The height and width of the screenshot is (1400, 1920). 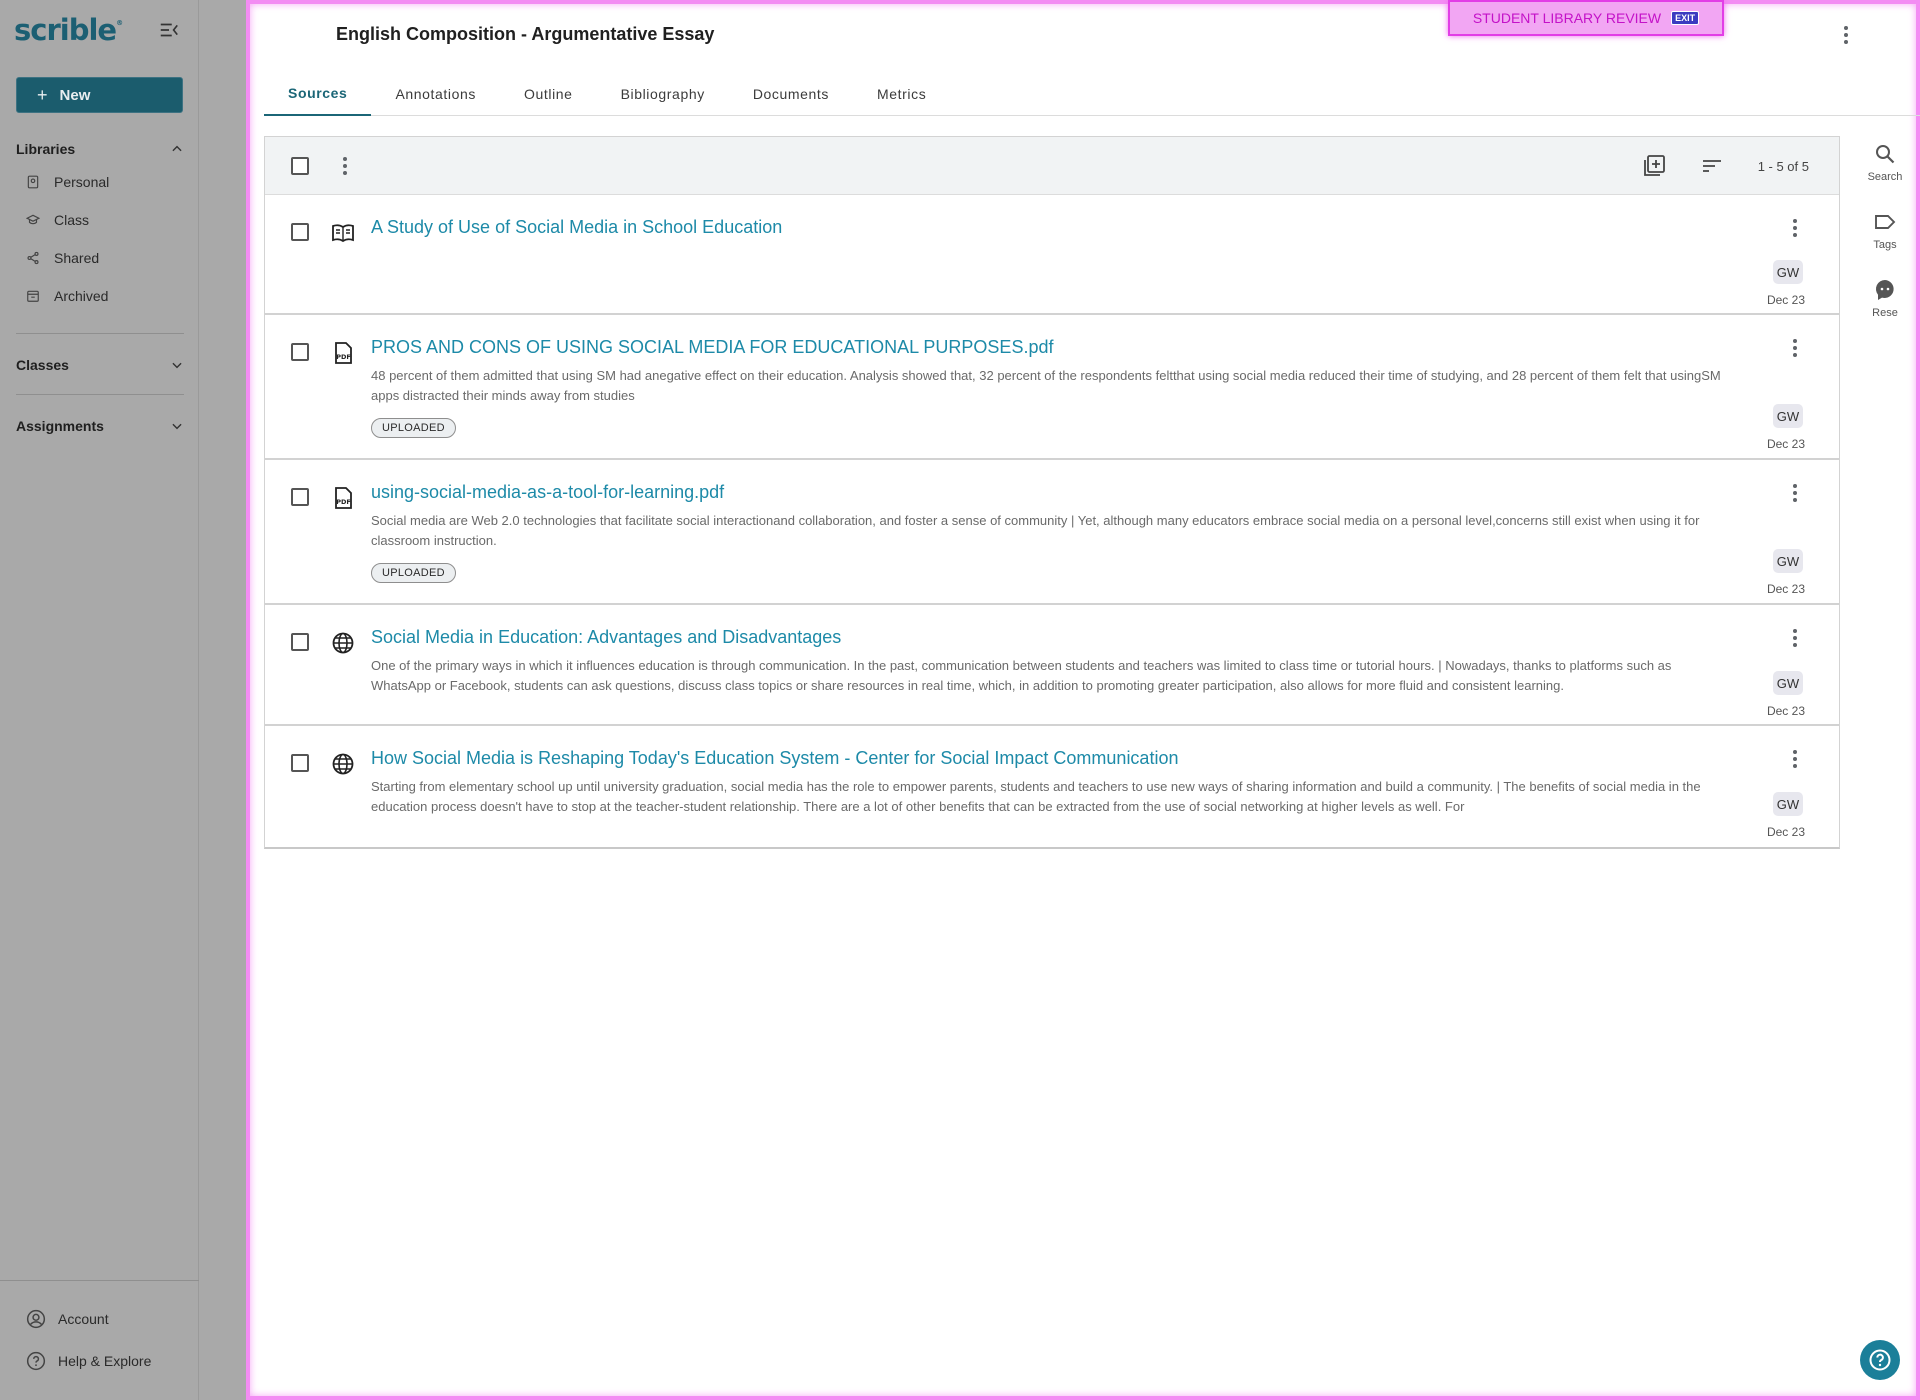 What do you see at coordinates (1052, 166) in the screenshot?
I see `list-toolbar: 1 - 5 of 5` at bounding box center [1052, 166].